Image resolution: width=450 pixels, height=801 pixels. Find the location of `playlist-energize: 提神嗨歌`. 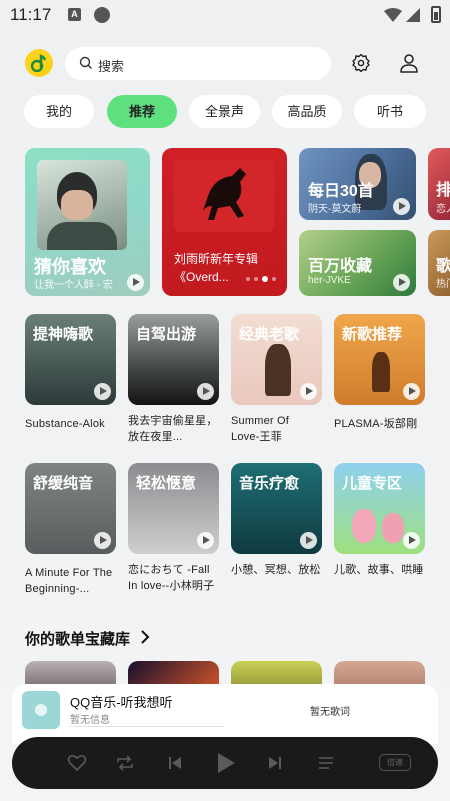

playlist-energize: 提神嗨歌 is located at coordinates (70, 359).